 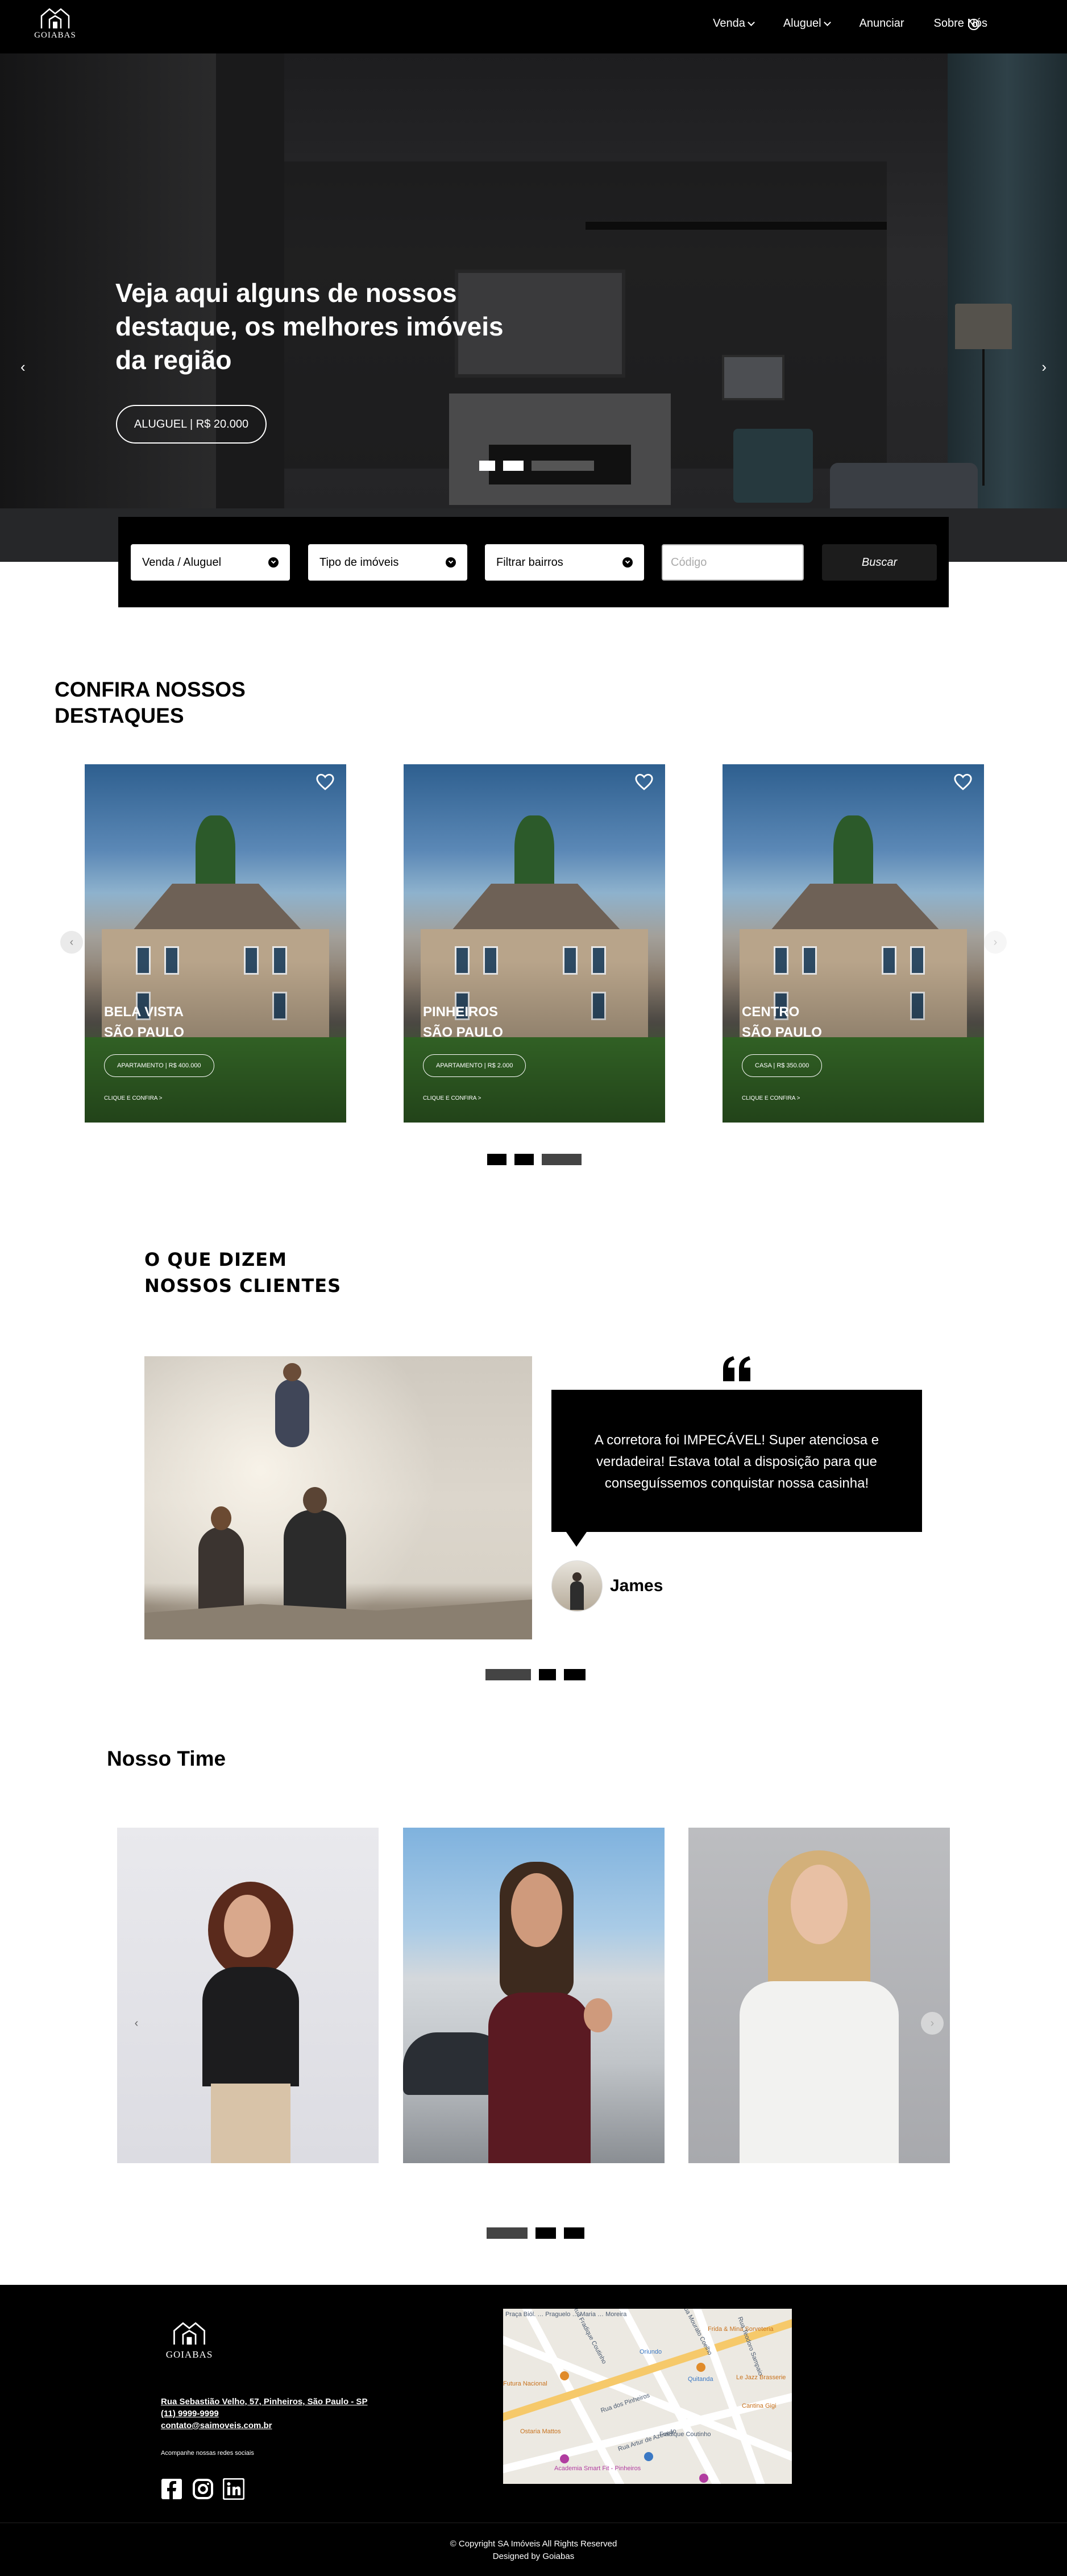 What do you see at coordinates (144, 1012) in the screenshot?
I see `property-district: BELA VISTA` at bounding box center [144, 1012].